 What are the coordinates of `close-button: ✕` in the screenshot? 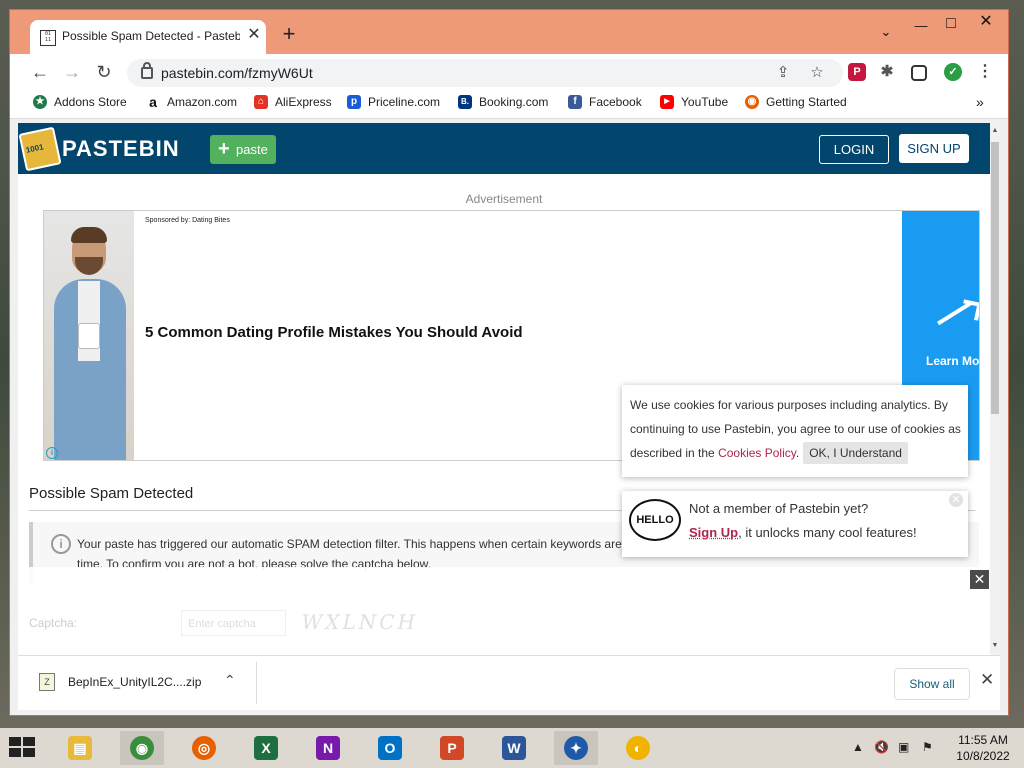 It's located at (986, 22).